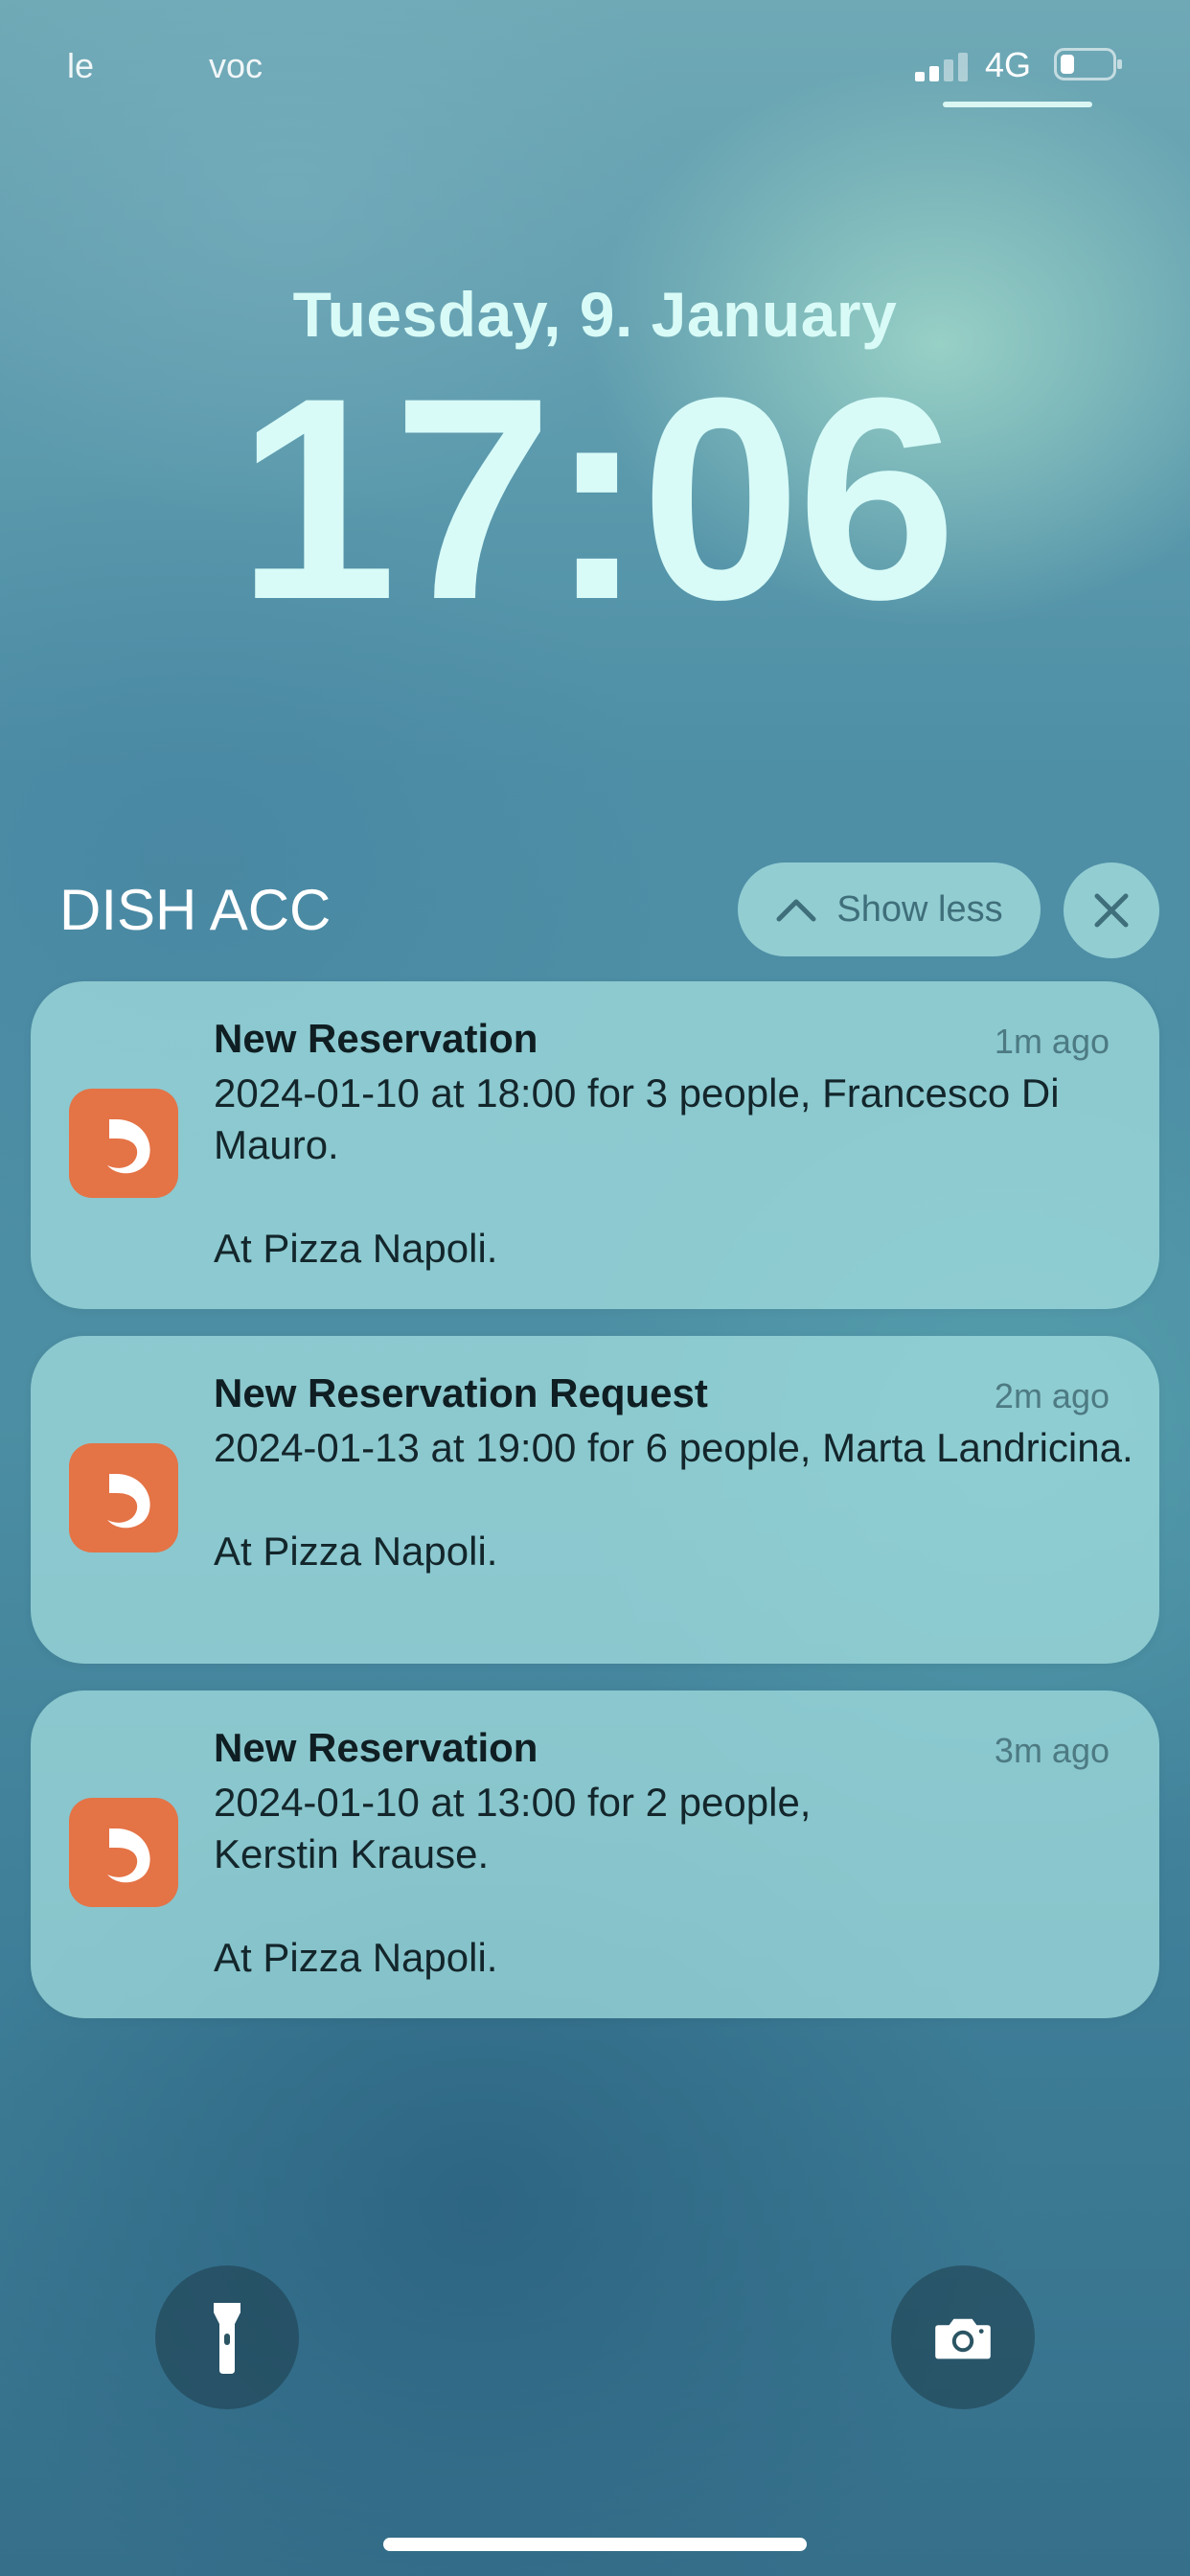 The width and height of the screenshot is (1190, 2576). What do you see at coordinates (1017, 104) in the screenshot?
I see `status-indicator-bar` at bounding box center [1017, 104].